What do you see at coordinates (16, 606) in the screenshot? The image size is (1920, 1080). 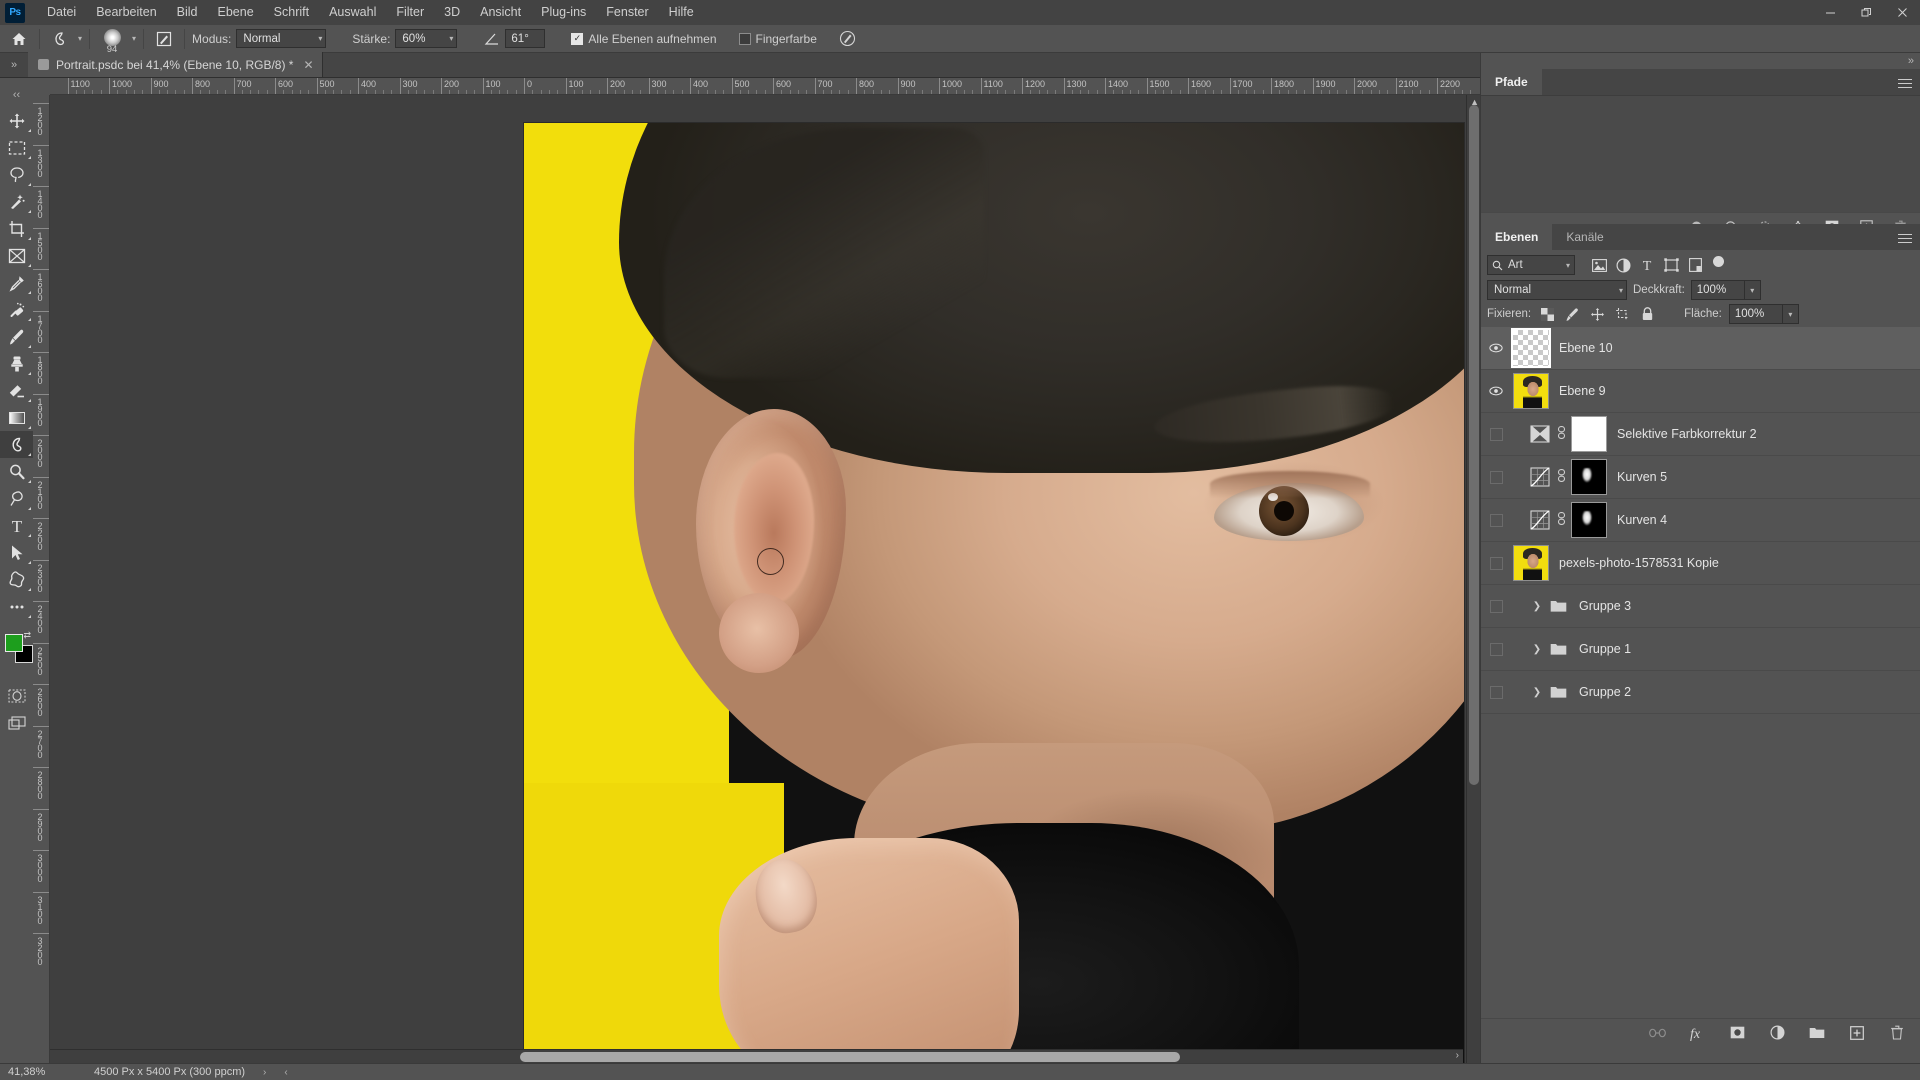 I see `more-tools` at bounding box center [16, 606].